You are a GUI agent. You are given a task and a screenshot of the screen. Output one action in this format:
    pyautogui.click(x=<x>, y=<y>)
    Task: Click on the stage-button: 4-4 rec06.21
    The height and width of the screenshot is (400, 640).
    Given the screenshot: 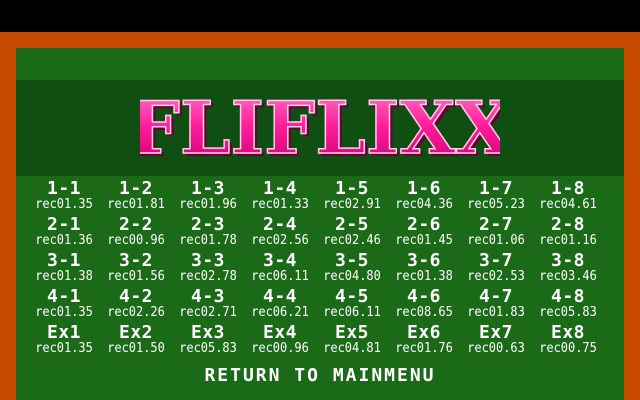 What is the action you would take?
    pyautogui.click(x=280, y=304)
    